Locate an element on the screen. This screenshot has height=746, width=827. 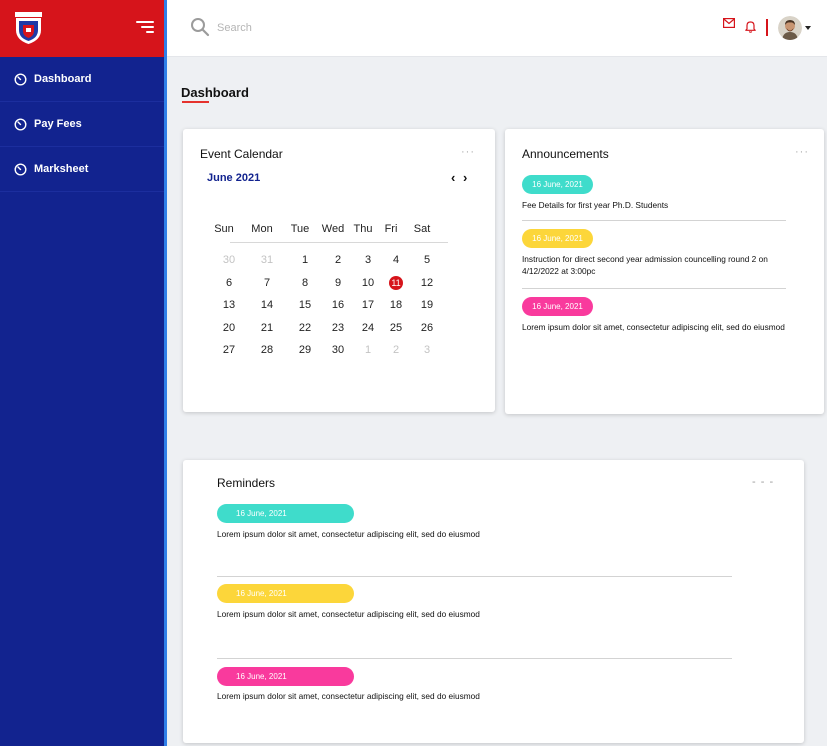
calendar-weekday-label: Sat is located at coordinates (422, 229).